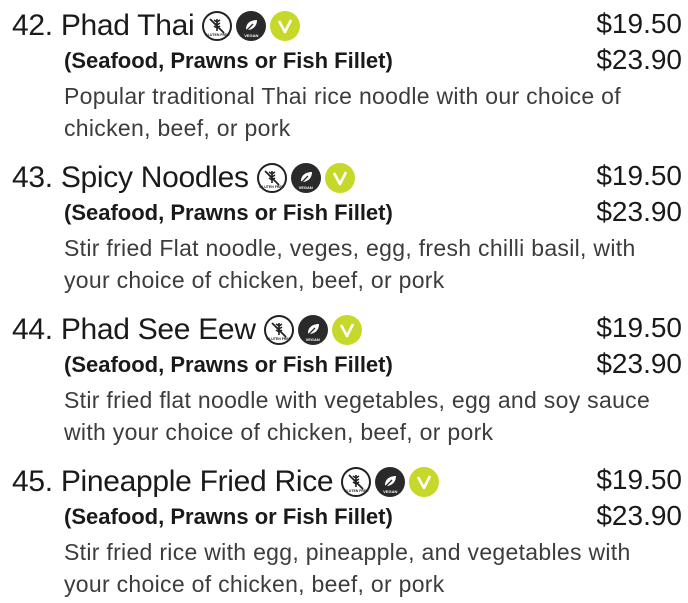 The height and width of the screenshot is (603, 688). I want to click on item-name: Phad See Eew, so click(158, 329).